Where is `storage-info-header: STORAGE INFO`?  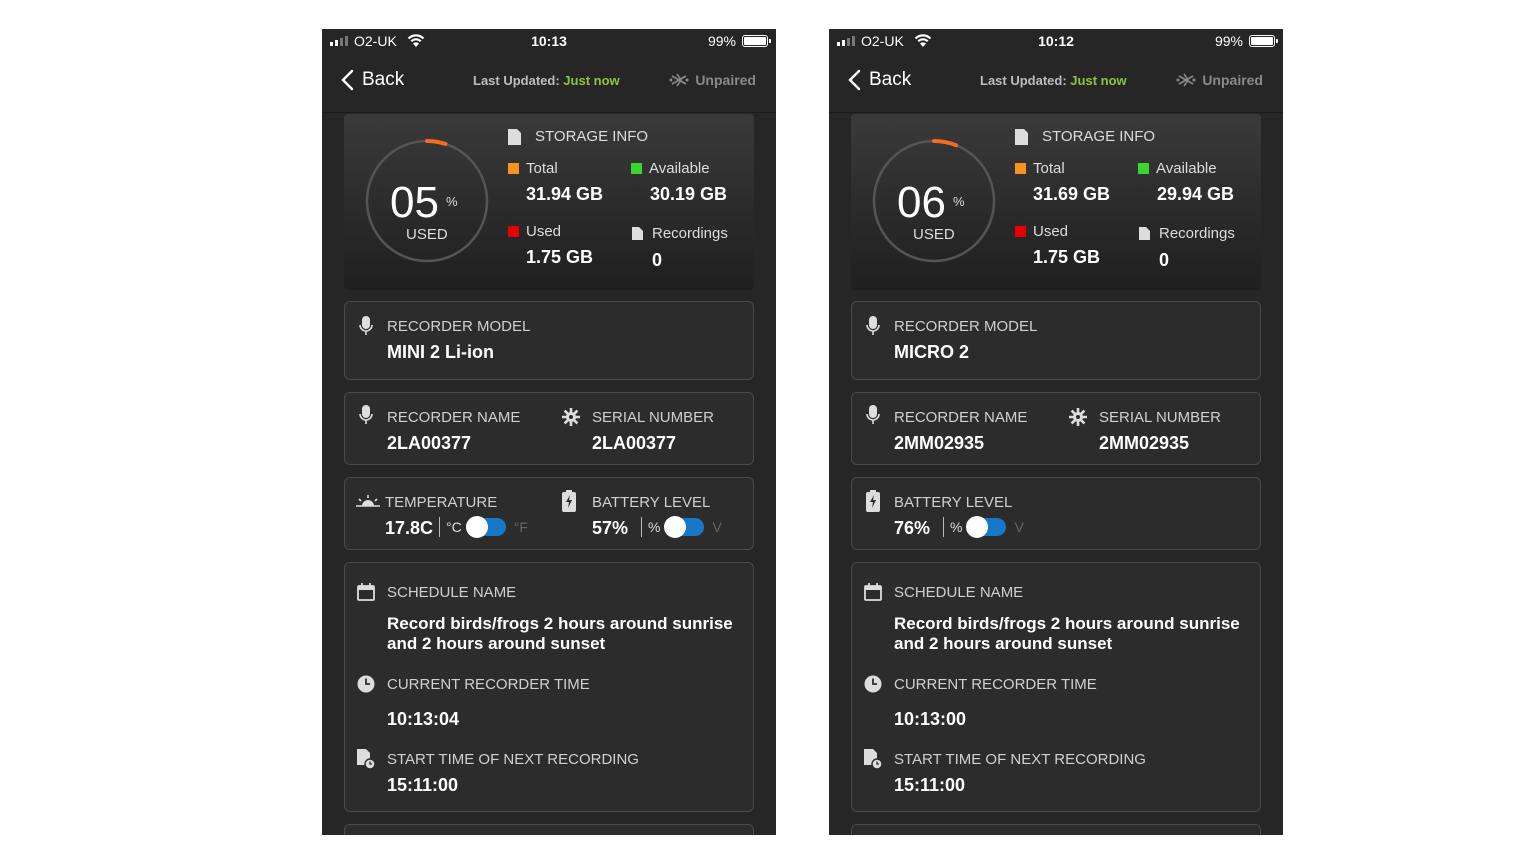
storage-info-header: STORAGE INFO is located at coordinates (578, 136).